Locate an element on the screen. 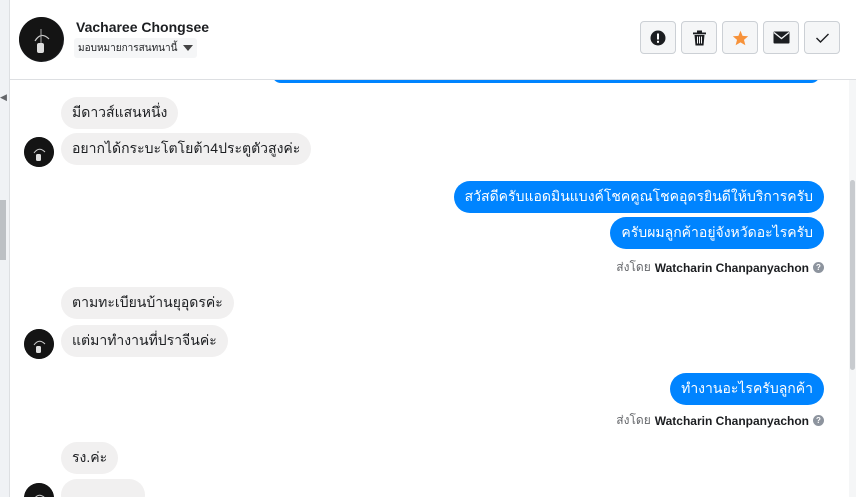  conversation-actions is located at coordinates (740, 37).